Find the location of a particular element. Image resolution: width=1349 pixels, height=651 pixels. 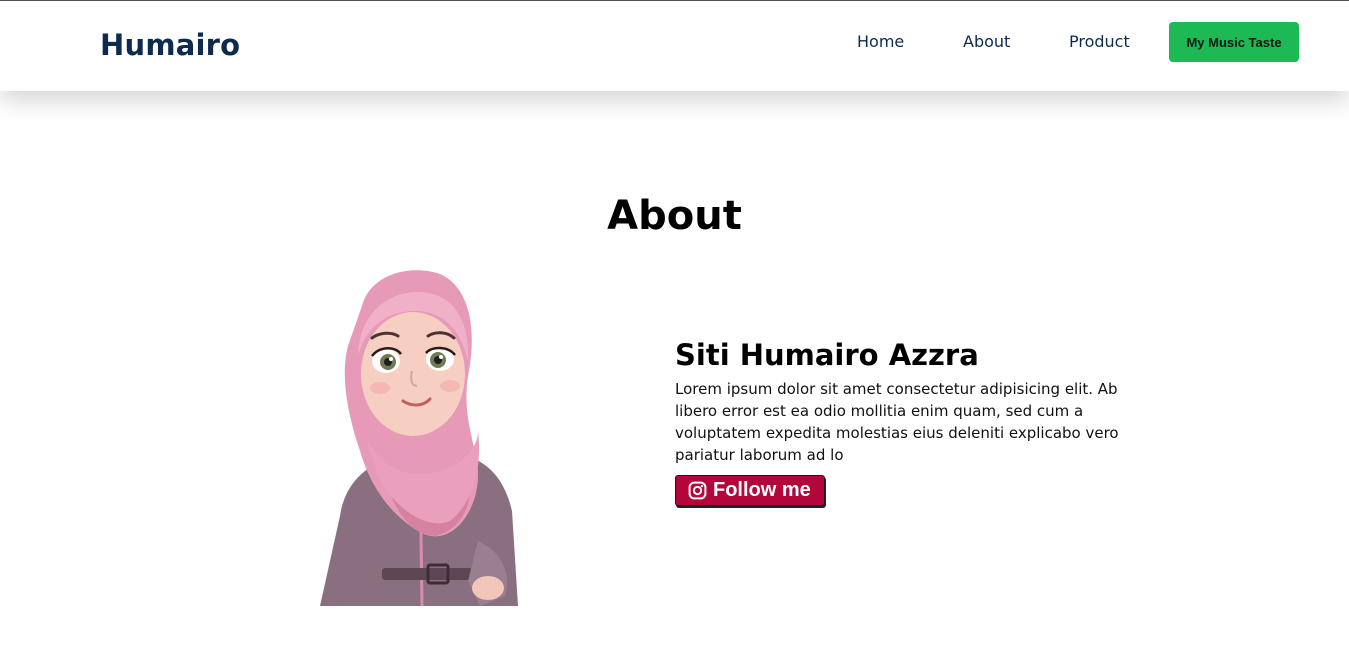

brand-logo: Humairo is located at coordinates (170, 45).